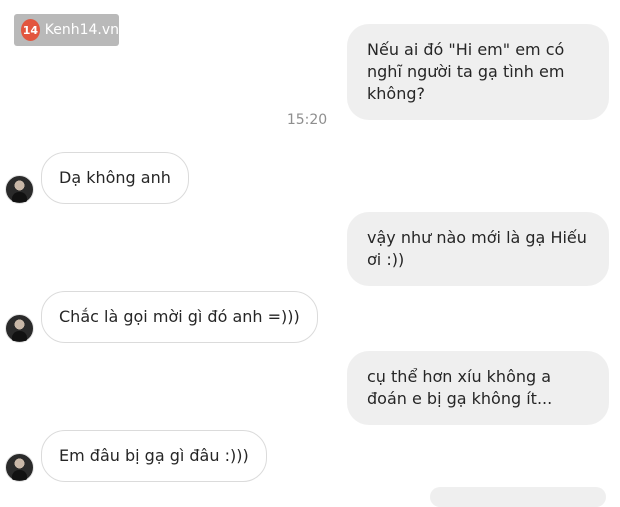 This screenshot has width=620, height=507. I want to click on kenh14-watermark: 14 Kenh14.vn, so click(66, 30).